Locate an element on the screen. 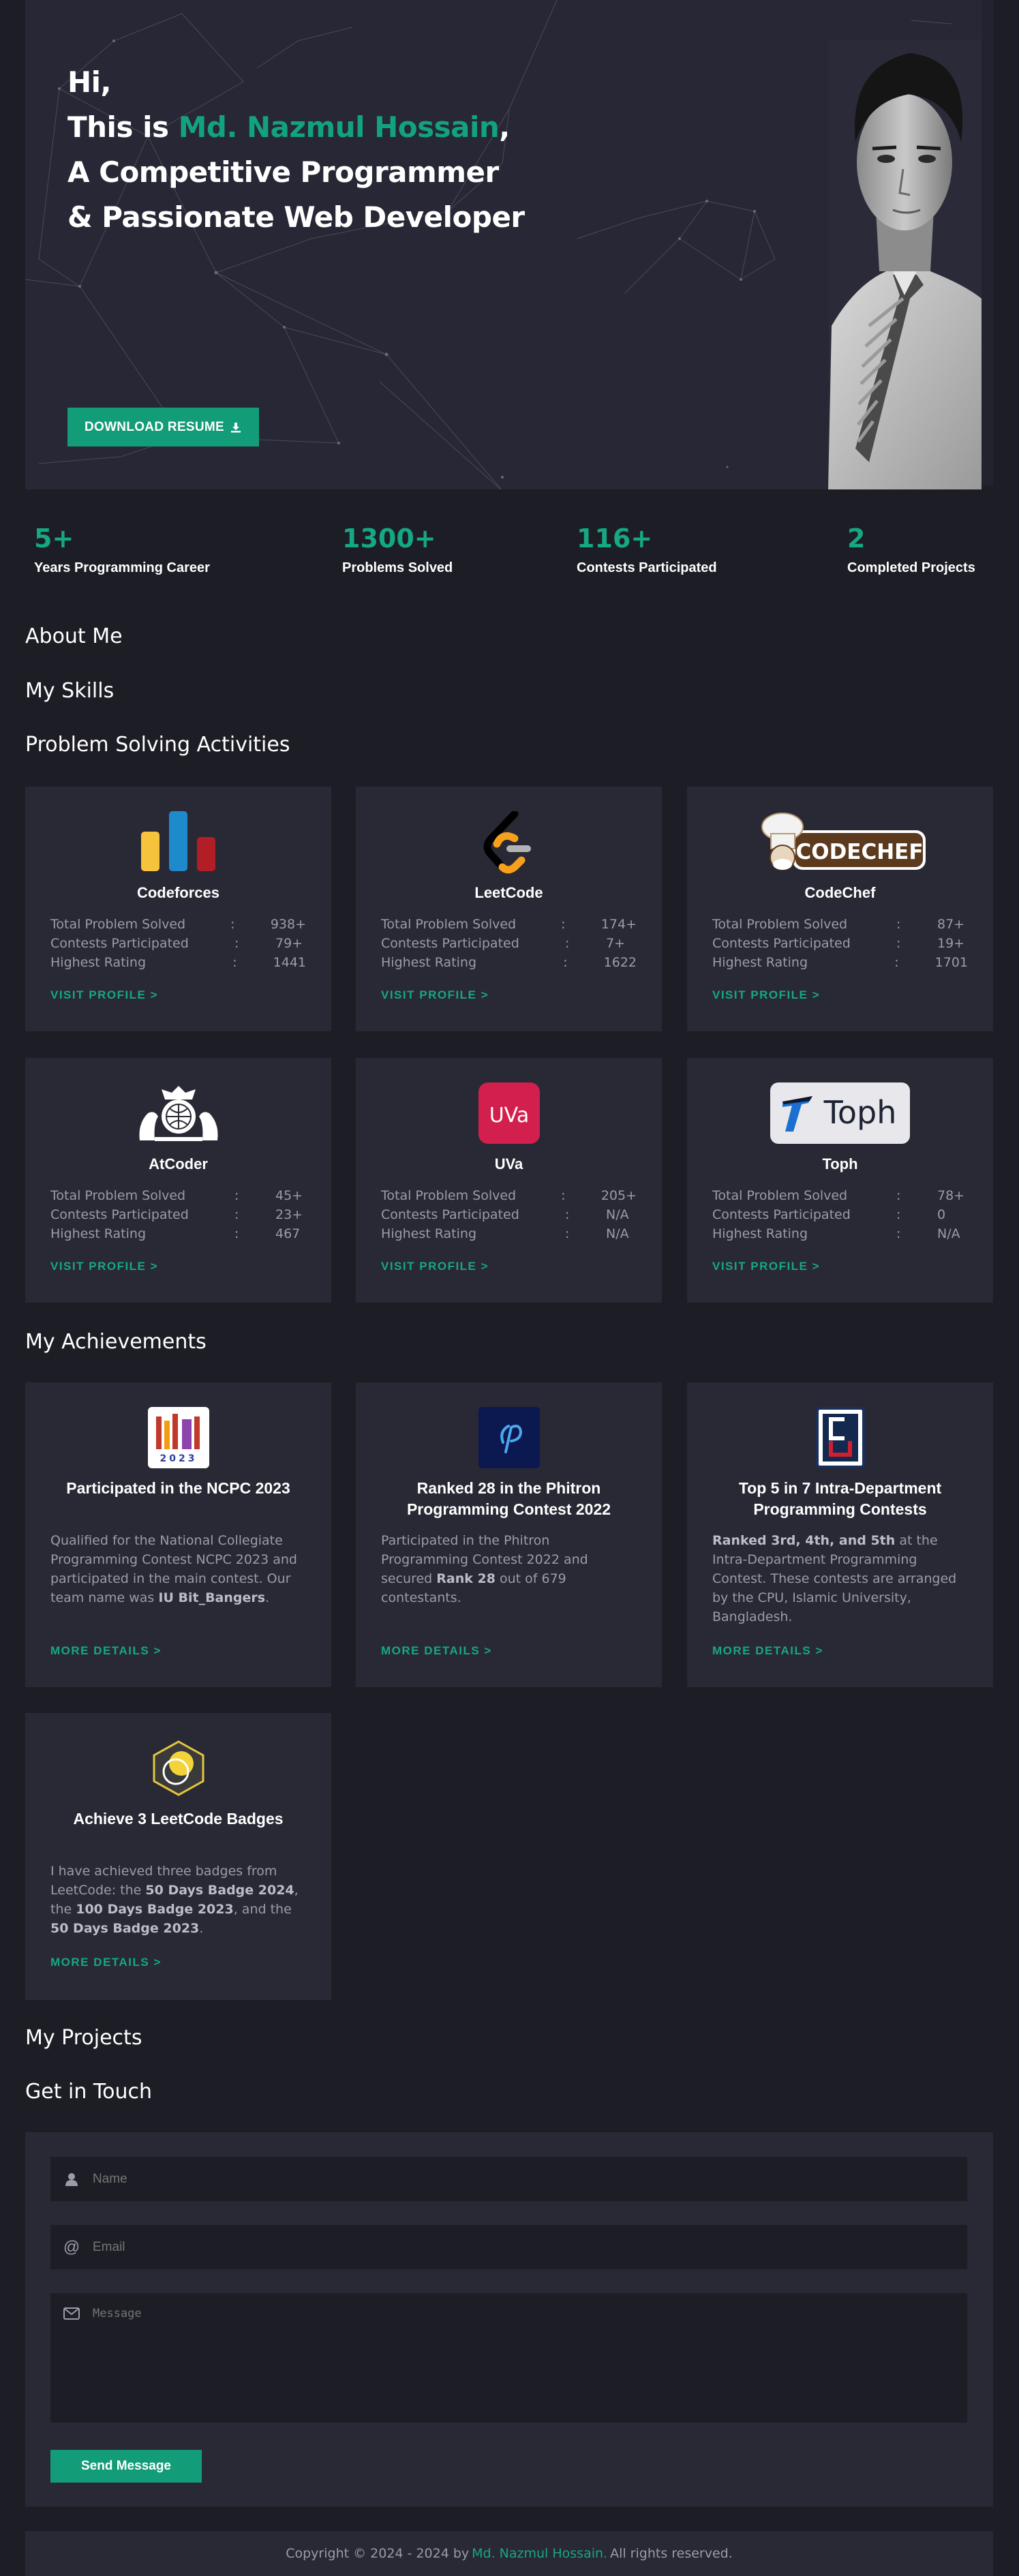 The image size is (1019, 2576). footer-copyright: Copyright © 2024 - 2024 by is located at coordinates (378, 2553).